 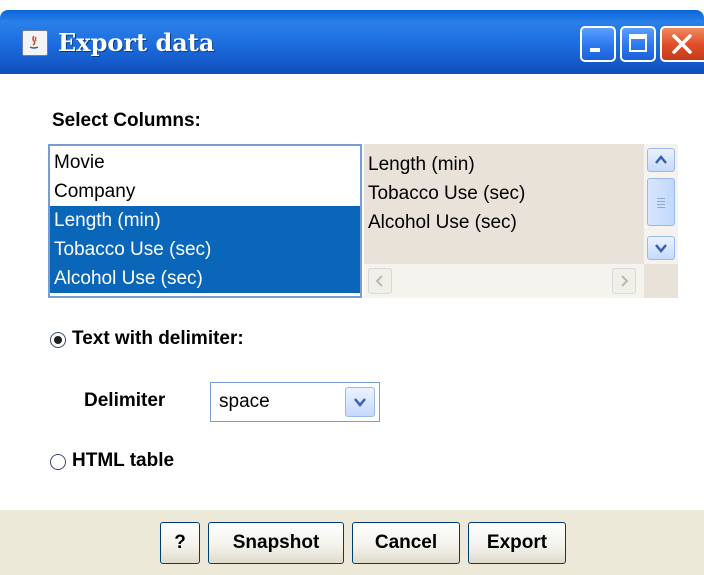 What do you see at coordinates (504, 281) in the screenshot?
I see `horizontal-scrollbar` at bounding box center [504, 281].